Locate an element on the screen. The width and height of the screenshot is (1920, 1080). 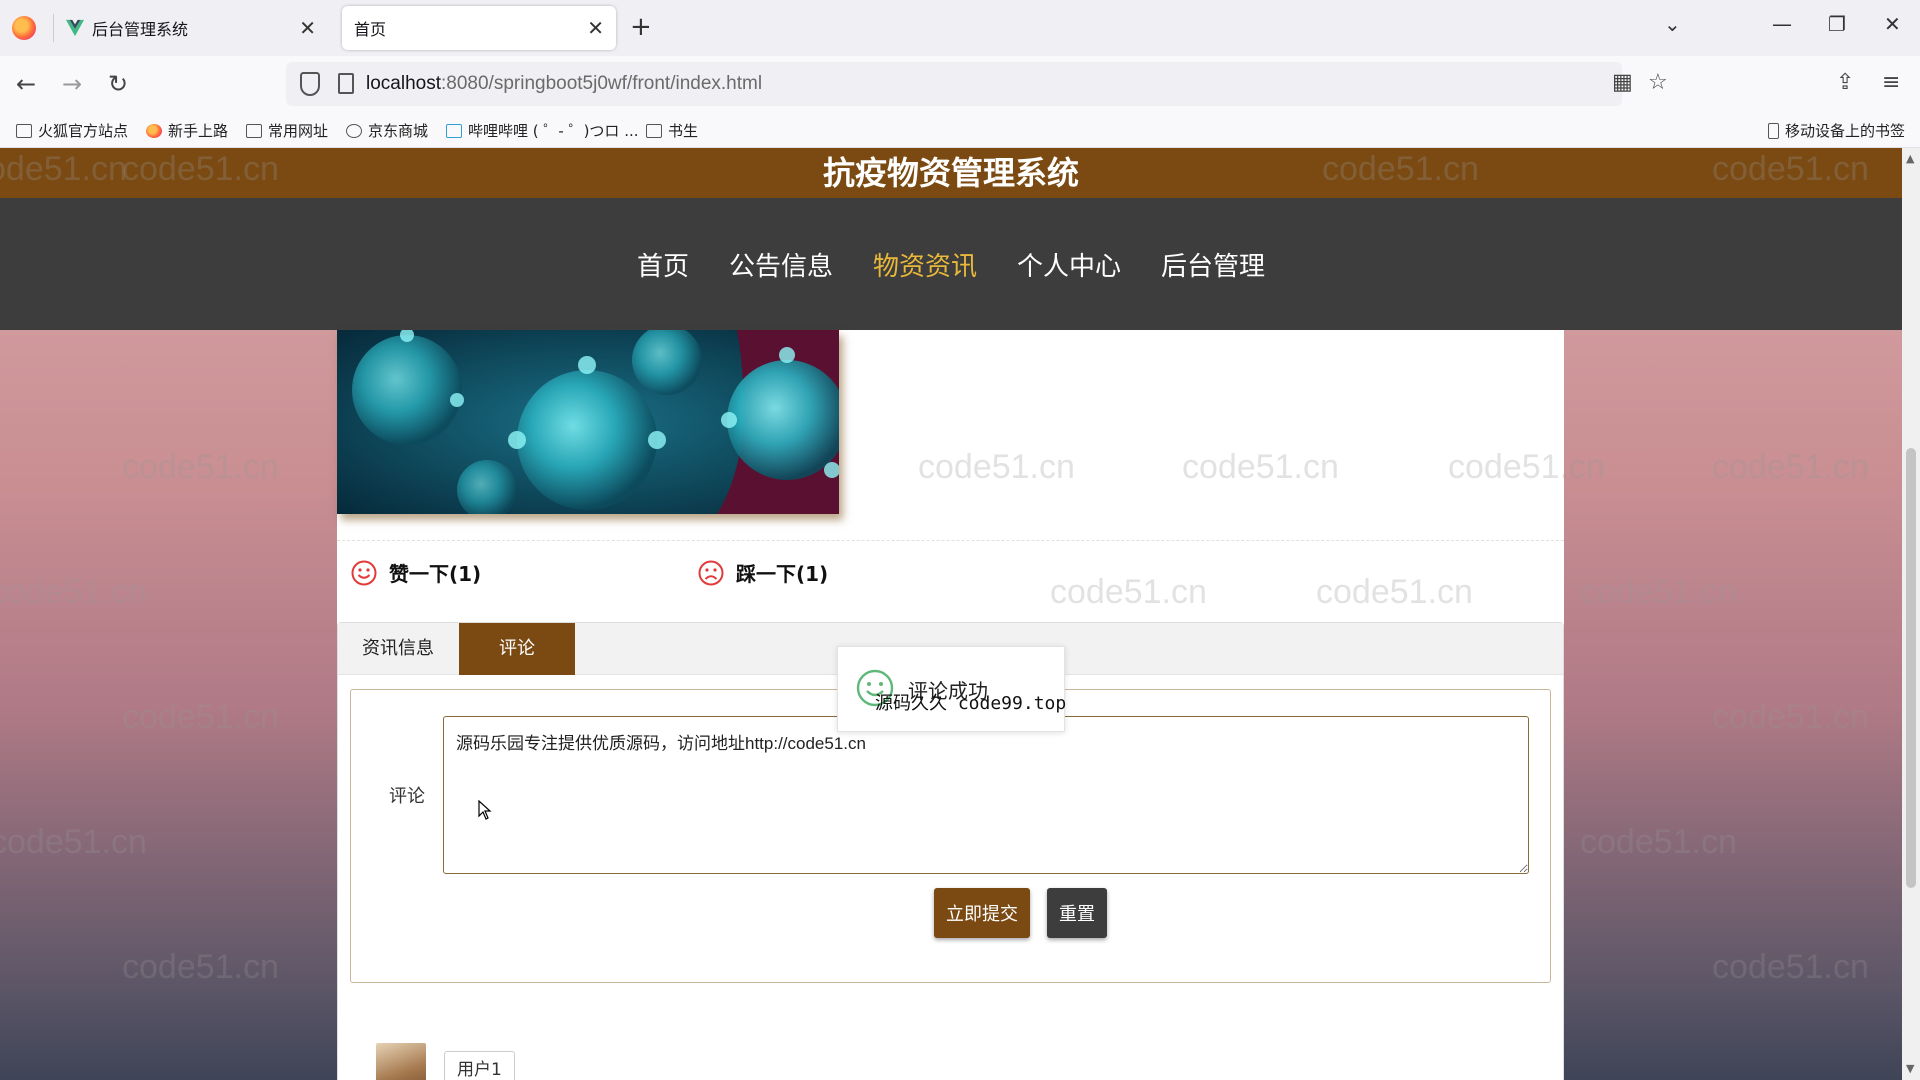
smile-icon is located at coordinates (364, 572).